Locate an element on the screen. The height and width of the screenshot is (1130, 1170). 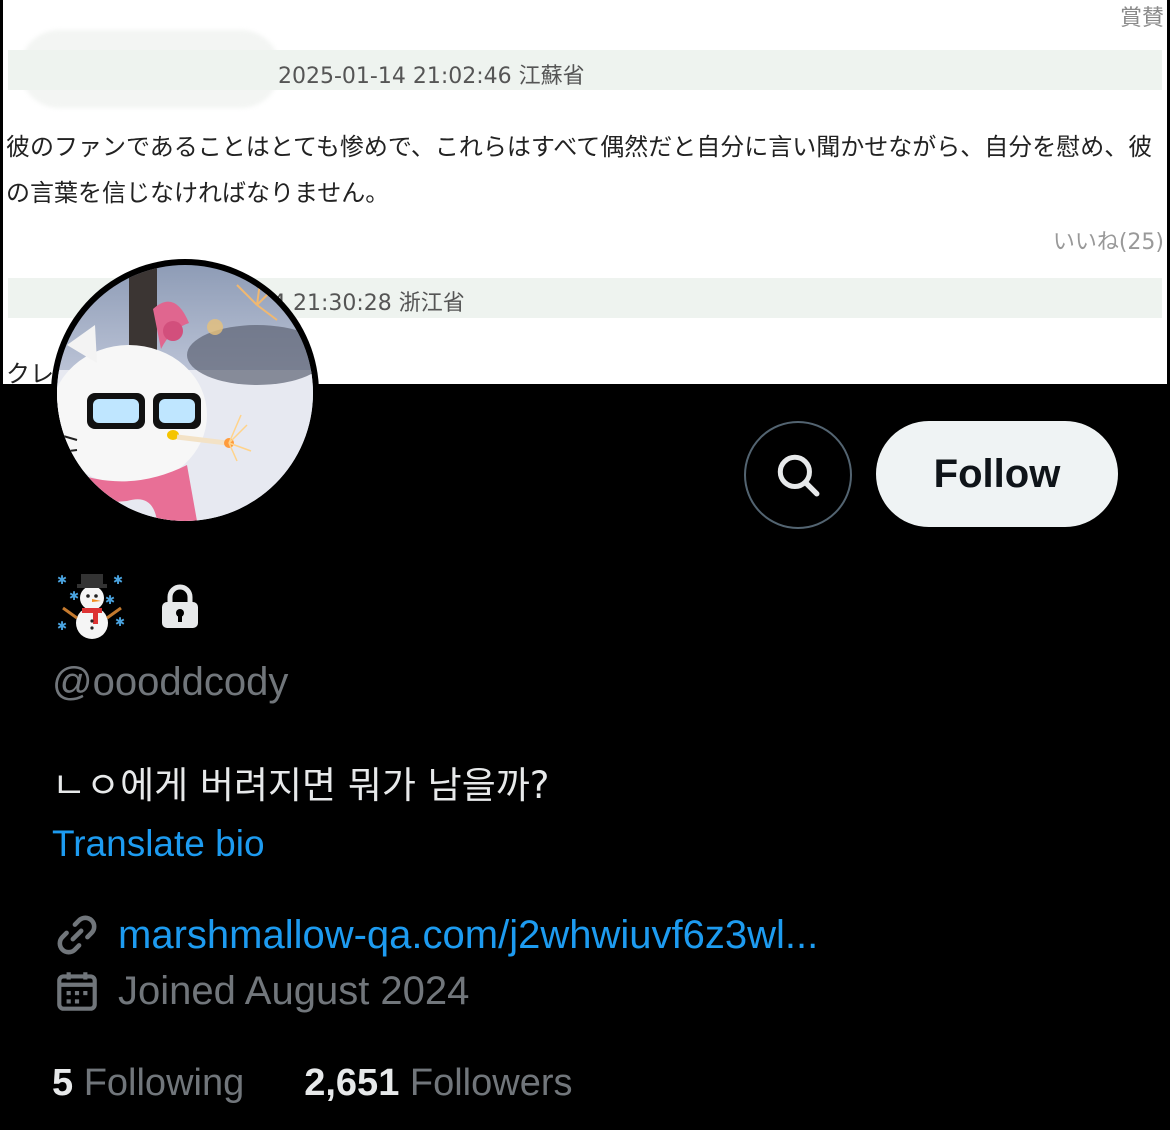
calendar-icon is located at coordinates (77, 991).